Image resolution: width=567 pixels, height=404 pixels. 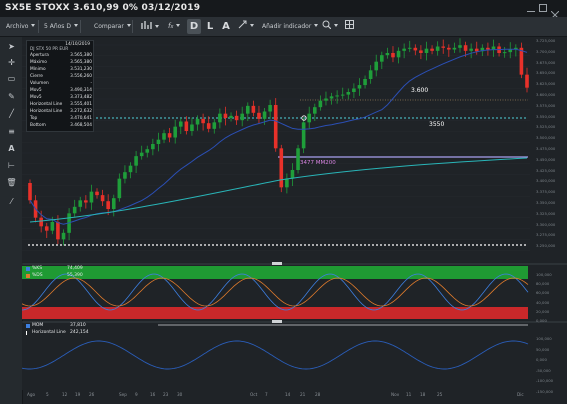 What do you see at coordinates (61, 112) in the screenshot?
I see `info-row: Horizontal Line 3.272,632` at bounding box center [61, 112].